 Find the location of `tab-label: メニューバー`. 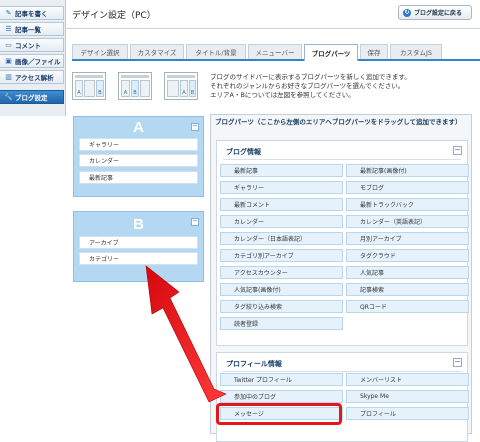

tab-label: メニューバー is located at coordinates (275, 53).